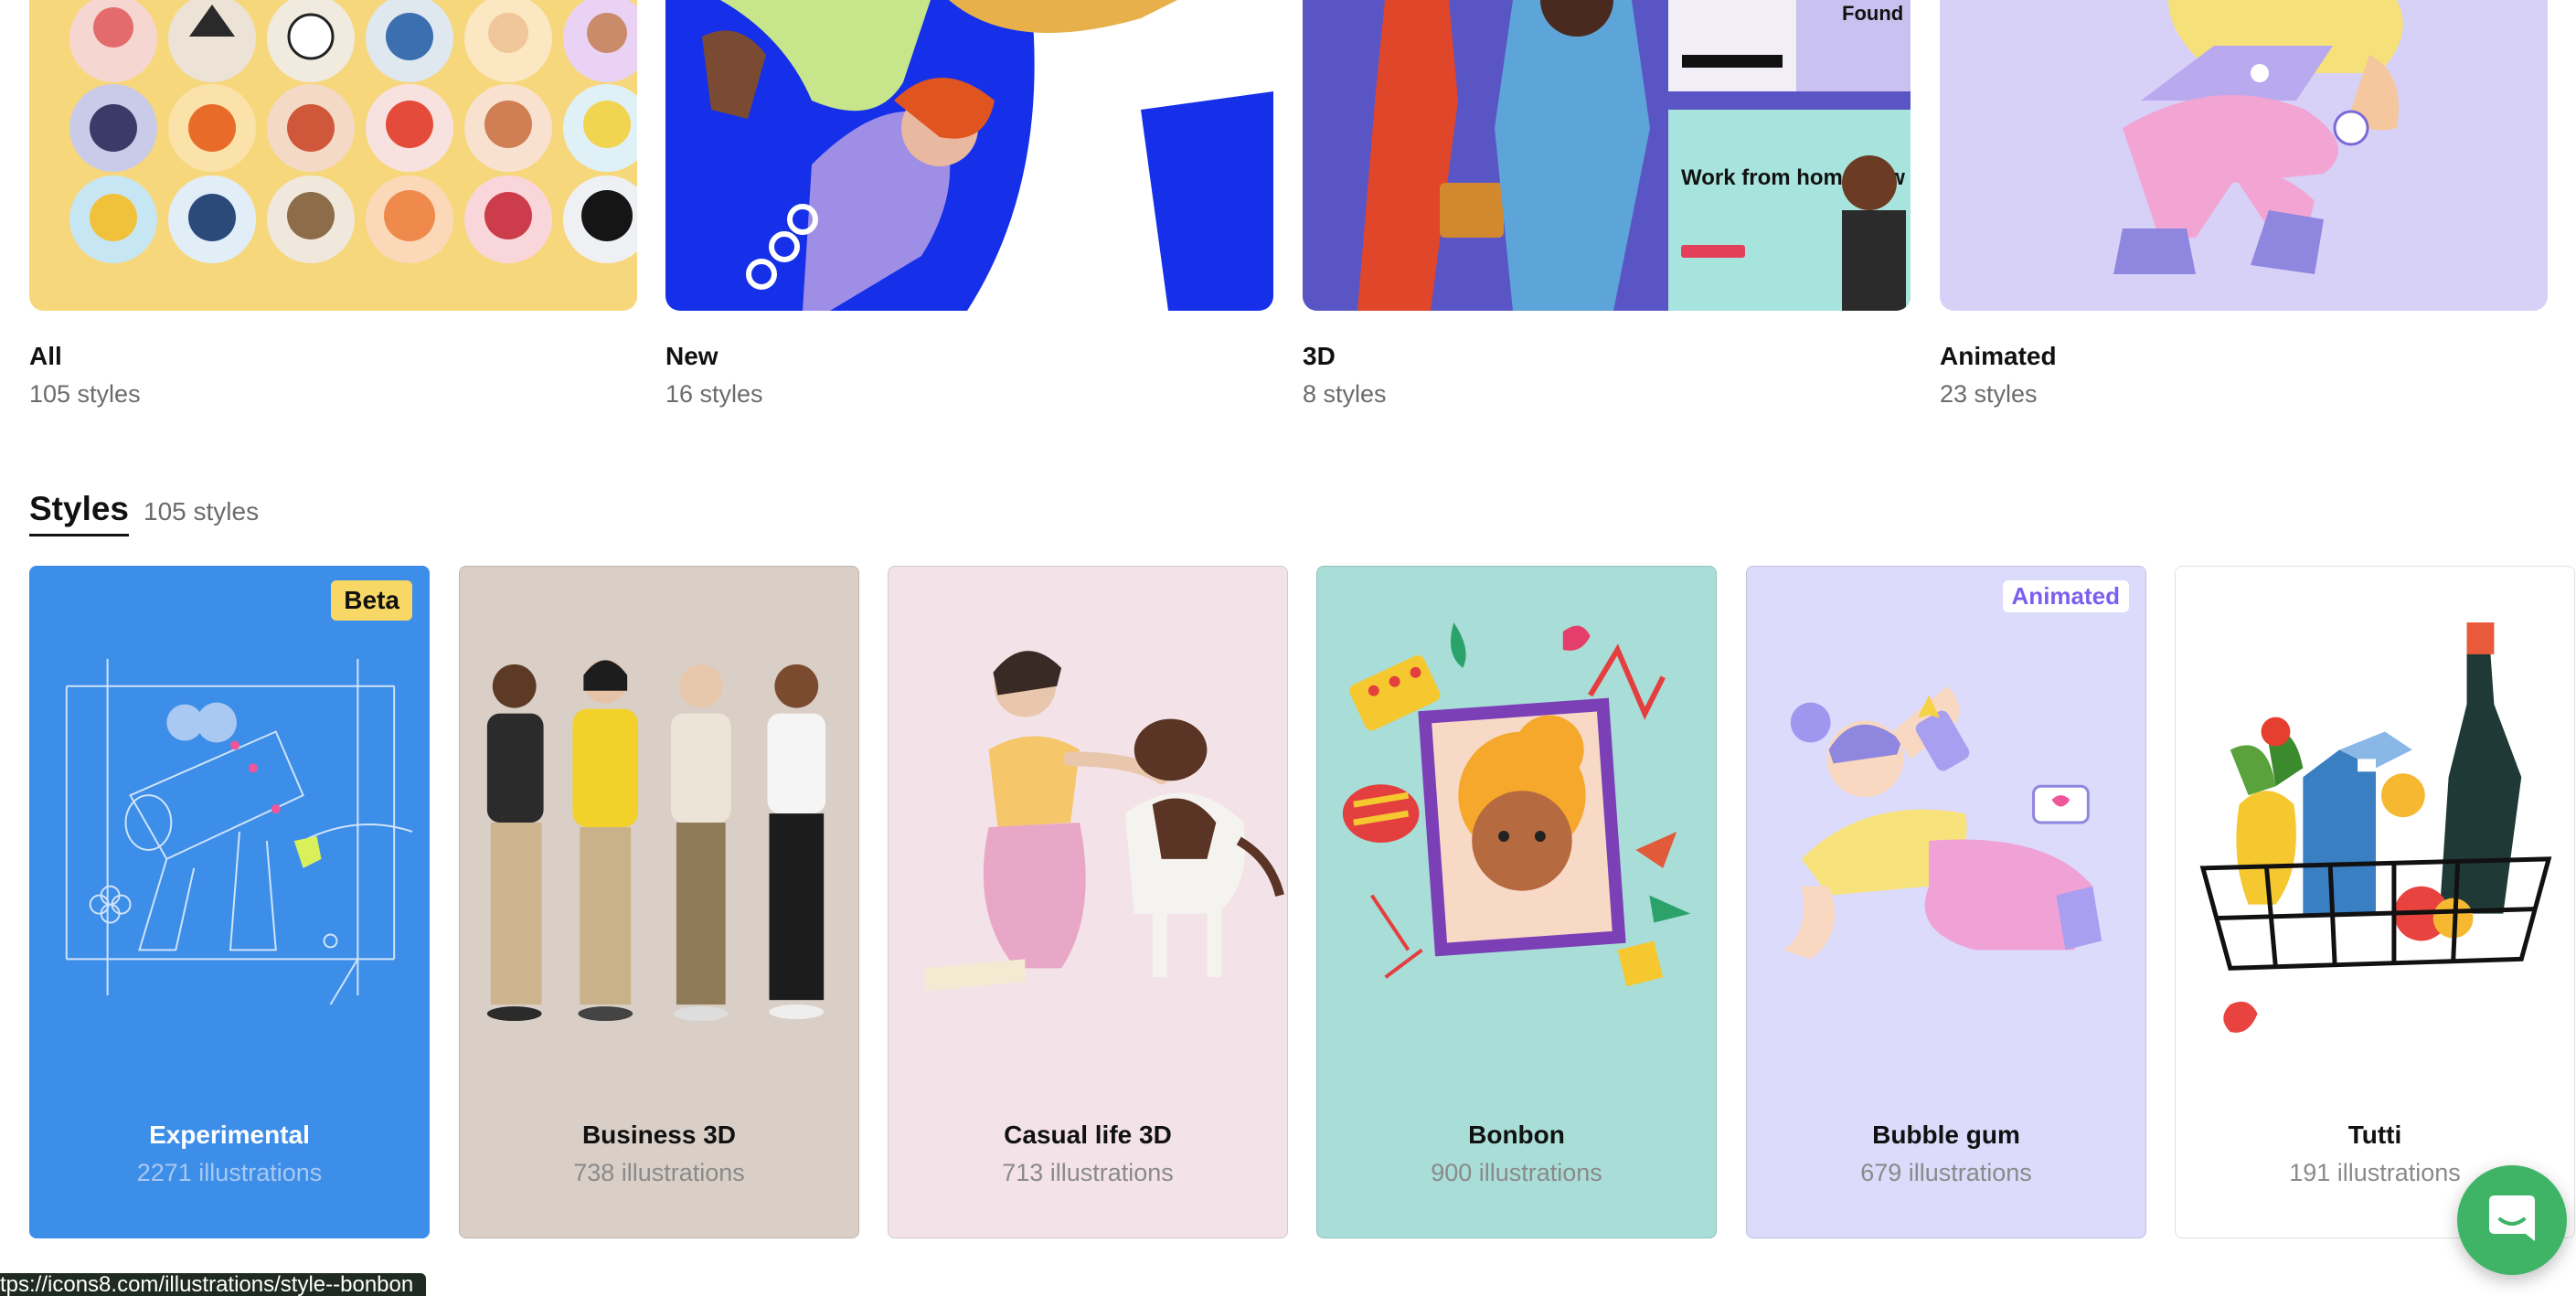 The width and height of the screenshot is (2576, 1296). I want to click on style-card-title: Tutti, so click(2374, 1135).